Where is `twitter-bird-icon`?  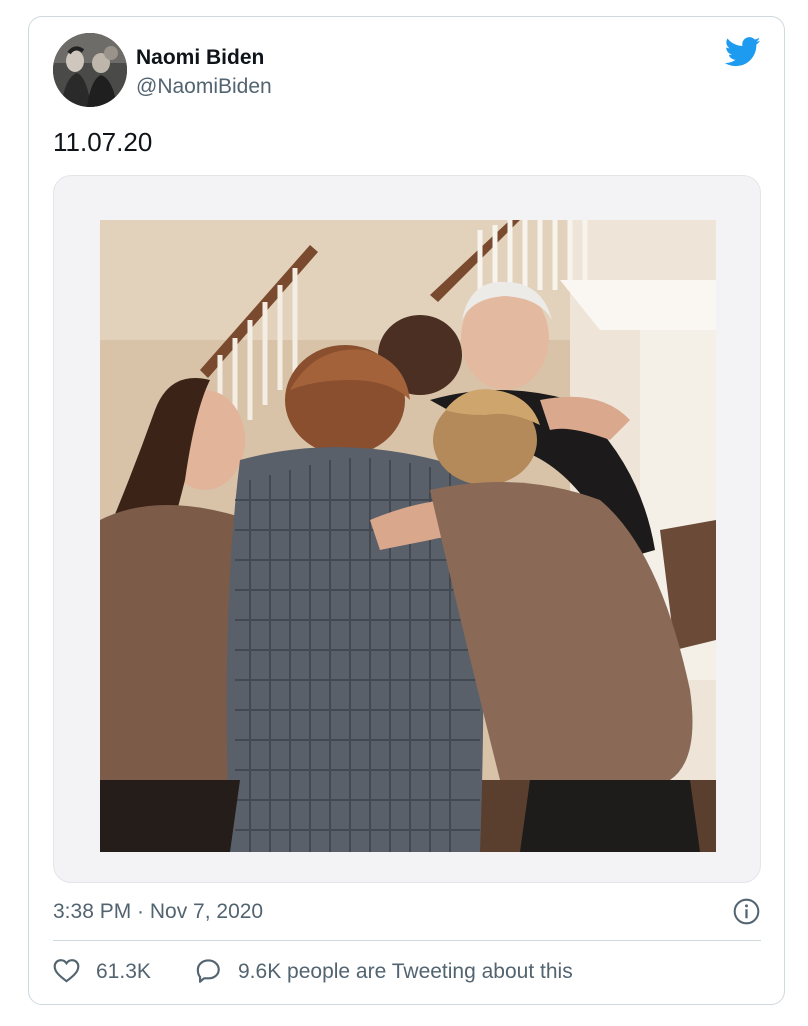
twitter-bird-icon is located at coordinates (743, 52).